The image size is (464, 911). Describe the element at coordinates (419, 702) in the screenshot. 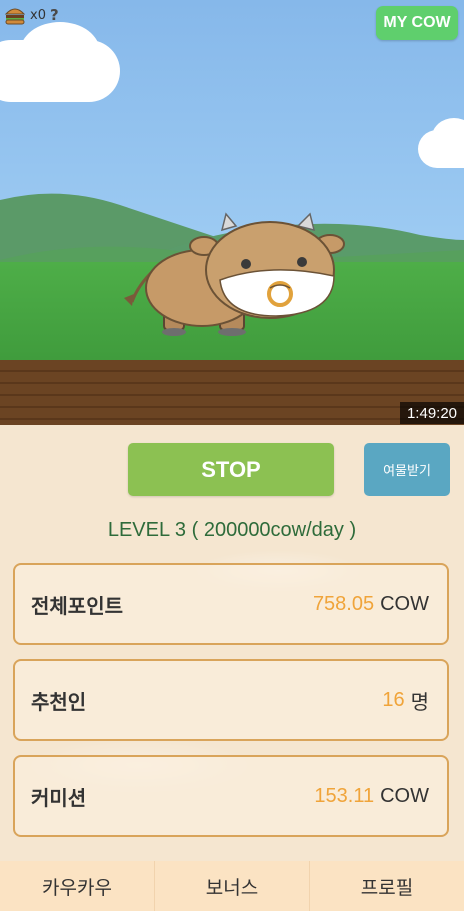

I see `stat-unit: 명` at that location.